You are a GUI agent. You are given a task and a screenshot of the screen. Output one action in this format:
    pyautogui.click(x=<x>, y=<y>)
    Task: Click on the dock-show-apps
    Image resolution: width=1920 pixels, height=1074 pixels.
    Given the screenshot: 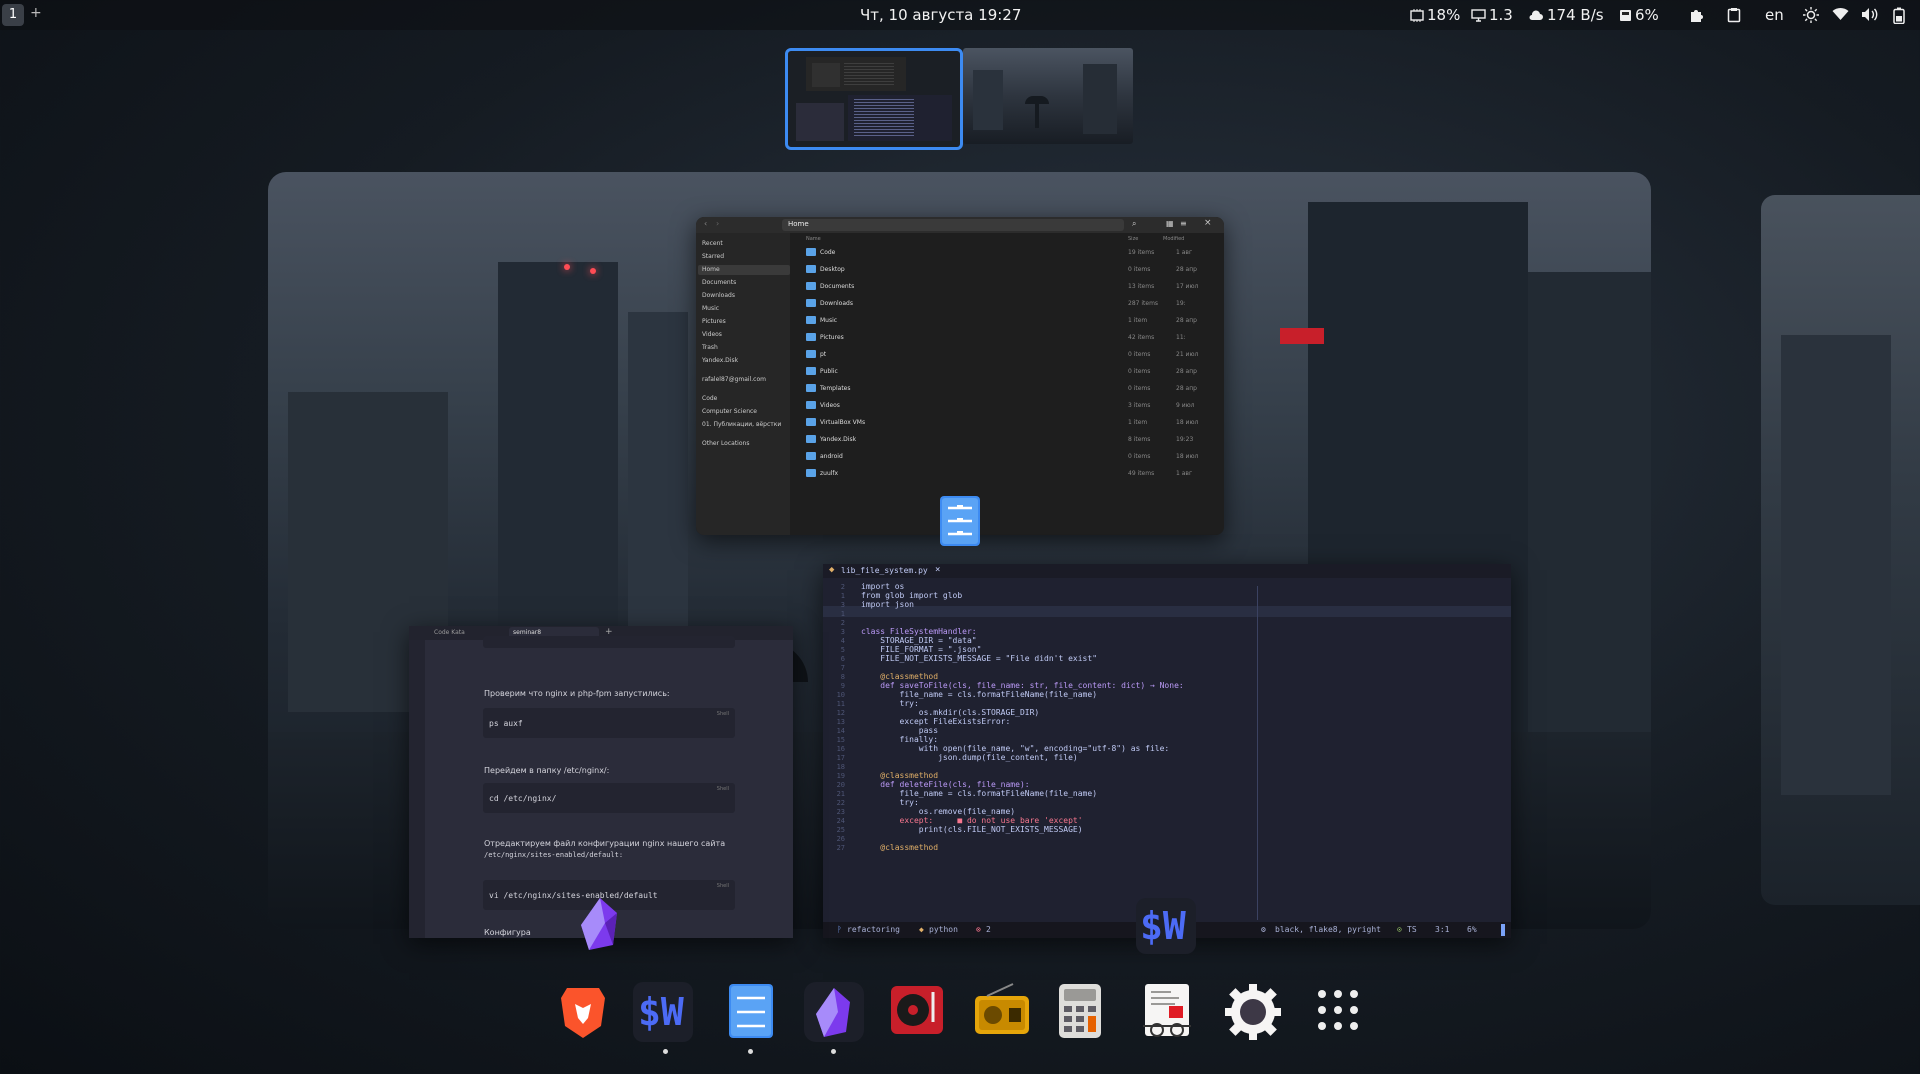 What is the action you would take?
    pyautogui.click(x=1340, y=1012)
    